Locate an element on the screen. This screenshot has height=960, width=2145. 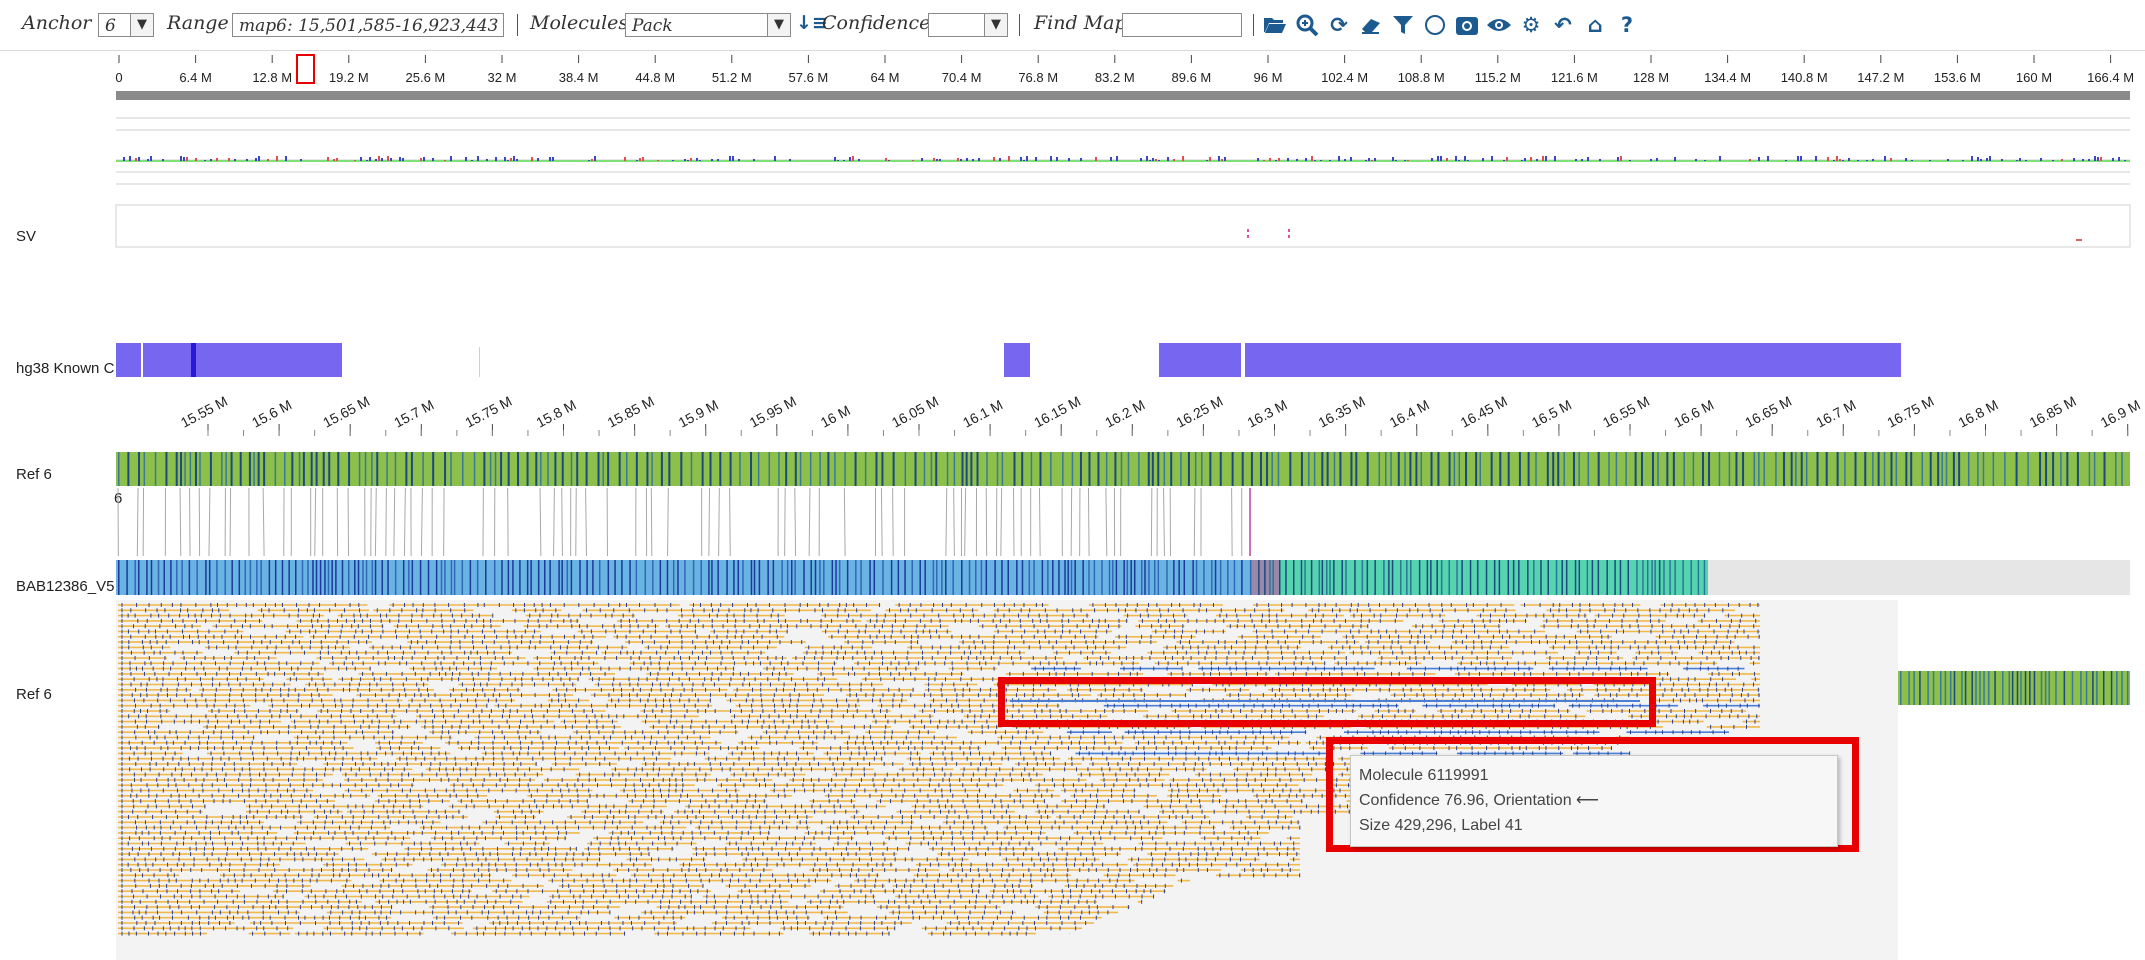
query-contig-aligned is located at coordinates (683, 577).